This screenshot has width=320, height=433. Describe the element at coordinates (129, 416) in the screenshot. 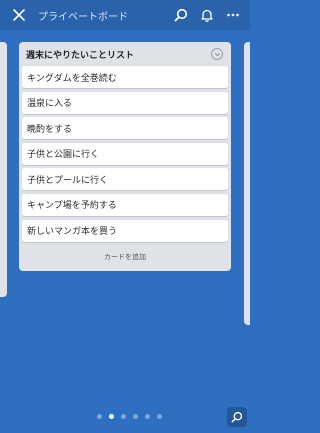

I see `page-indicator` at that location.